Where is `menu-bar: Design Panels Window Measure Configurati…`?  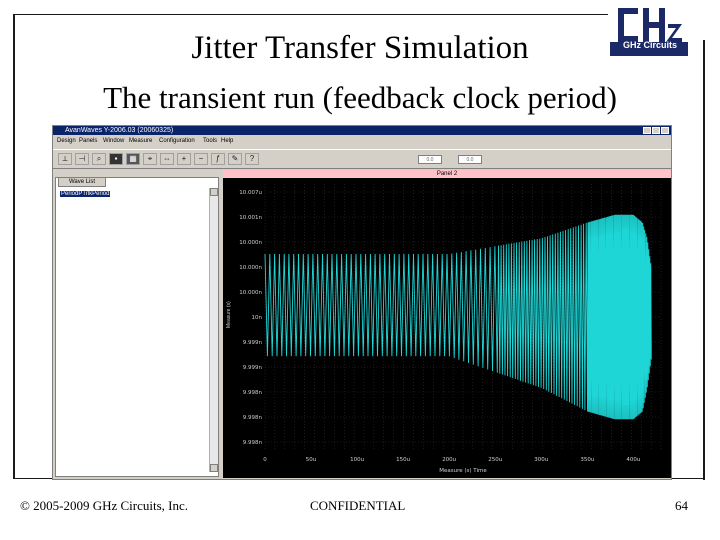 menu-bar: Design Panels Window Measure Configurati… is located at coordinates (362, 141).